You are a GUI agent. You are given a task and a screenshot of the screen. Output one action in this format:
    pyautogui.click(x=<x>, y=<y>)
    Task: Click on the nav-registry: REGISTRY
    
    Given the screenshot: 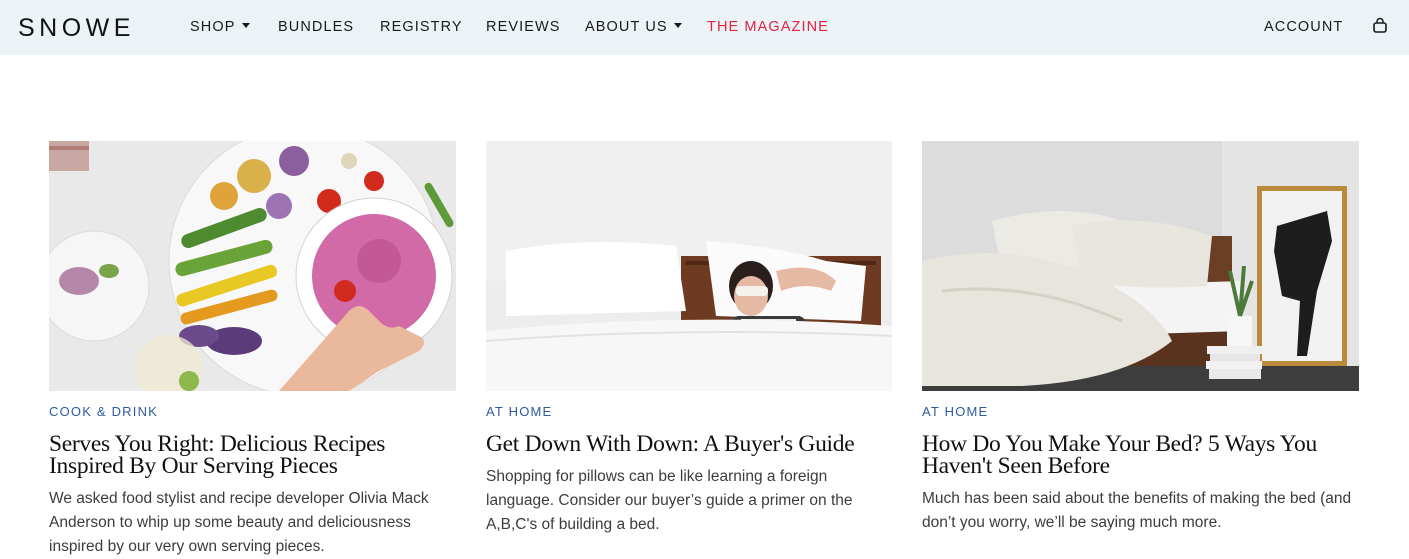 What is the action you would take?
    pyautogui.click(x=421, y=27)
    